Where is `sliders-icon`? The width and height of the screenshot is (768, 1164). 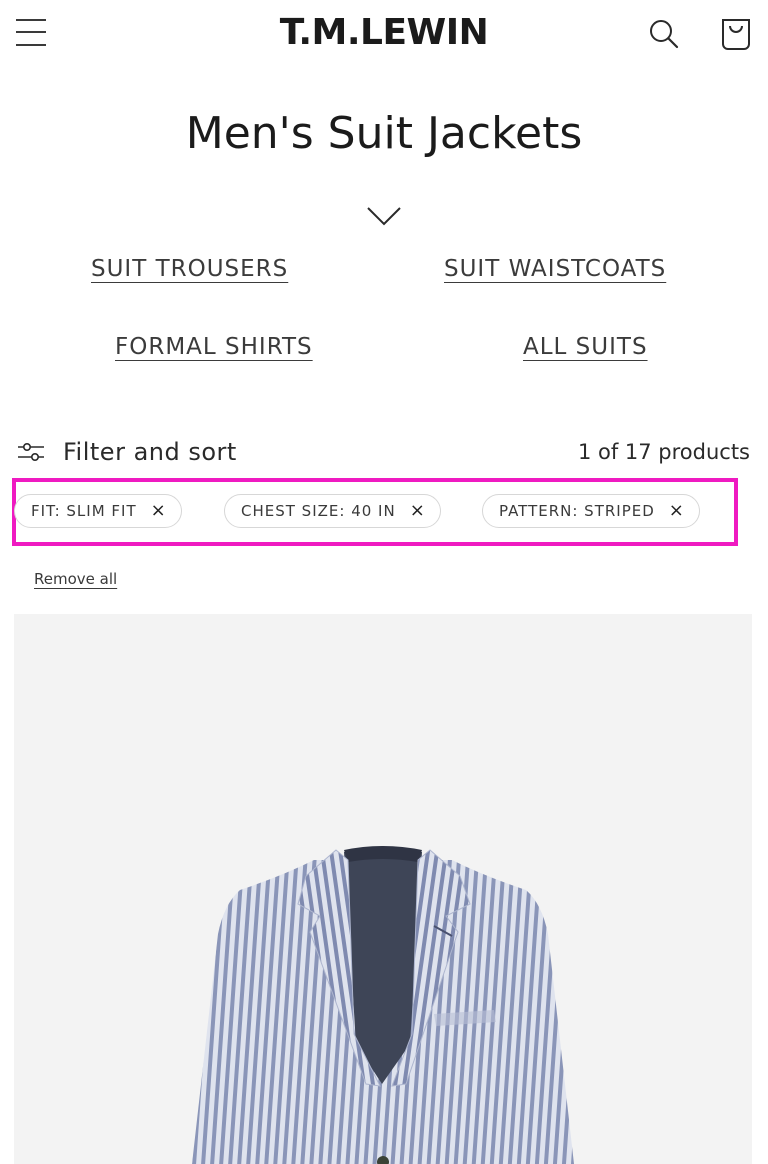
sliders-icon is located at coordinates (31, 452).